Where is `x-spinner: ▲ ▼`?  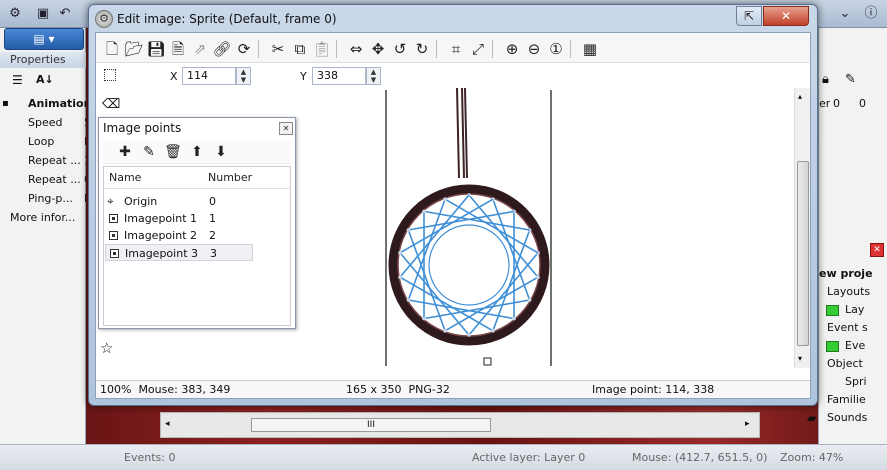 x-spinner: ▲ ▼ is located at coordinates (243, 76).